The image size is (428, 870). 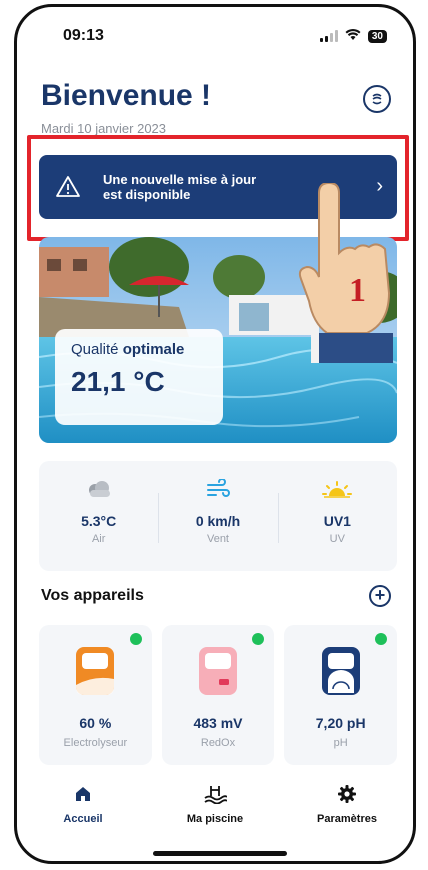 What do you see at coordinates (377, 36) in the screenshot?
I see `battery-icon: 30` at bounding box center [377, 36].